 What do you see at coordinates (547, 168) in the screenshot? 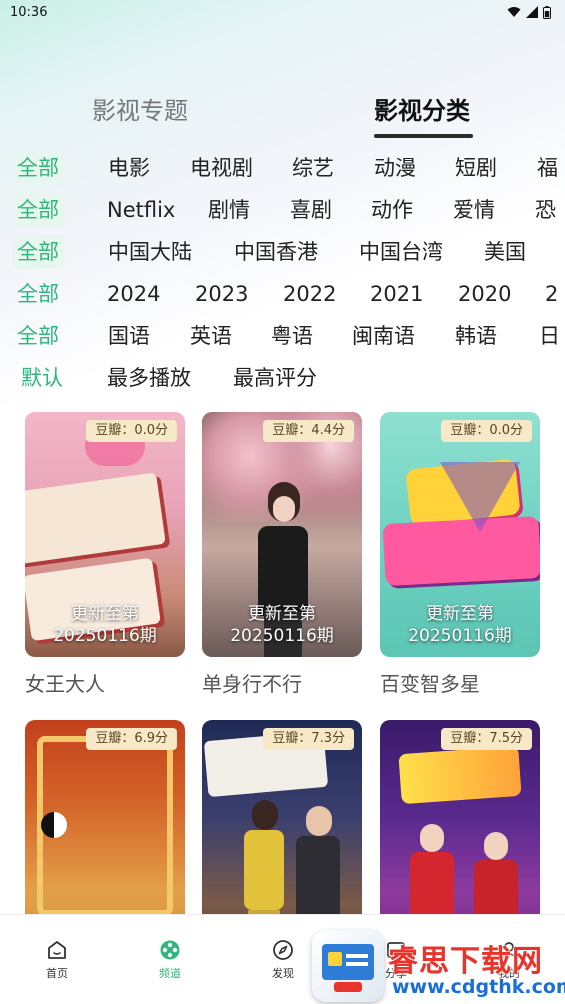
I see `filter-type-more: 福` at bounding box center [547, 168].